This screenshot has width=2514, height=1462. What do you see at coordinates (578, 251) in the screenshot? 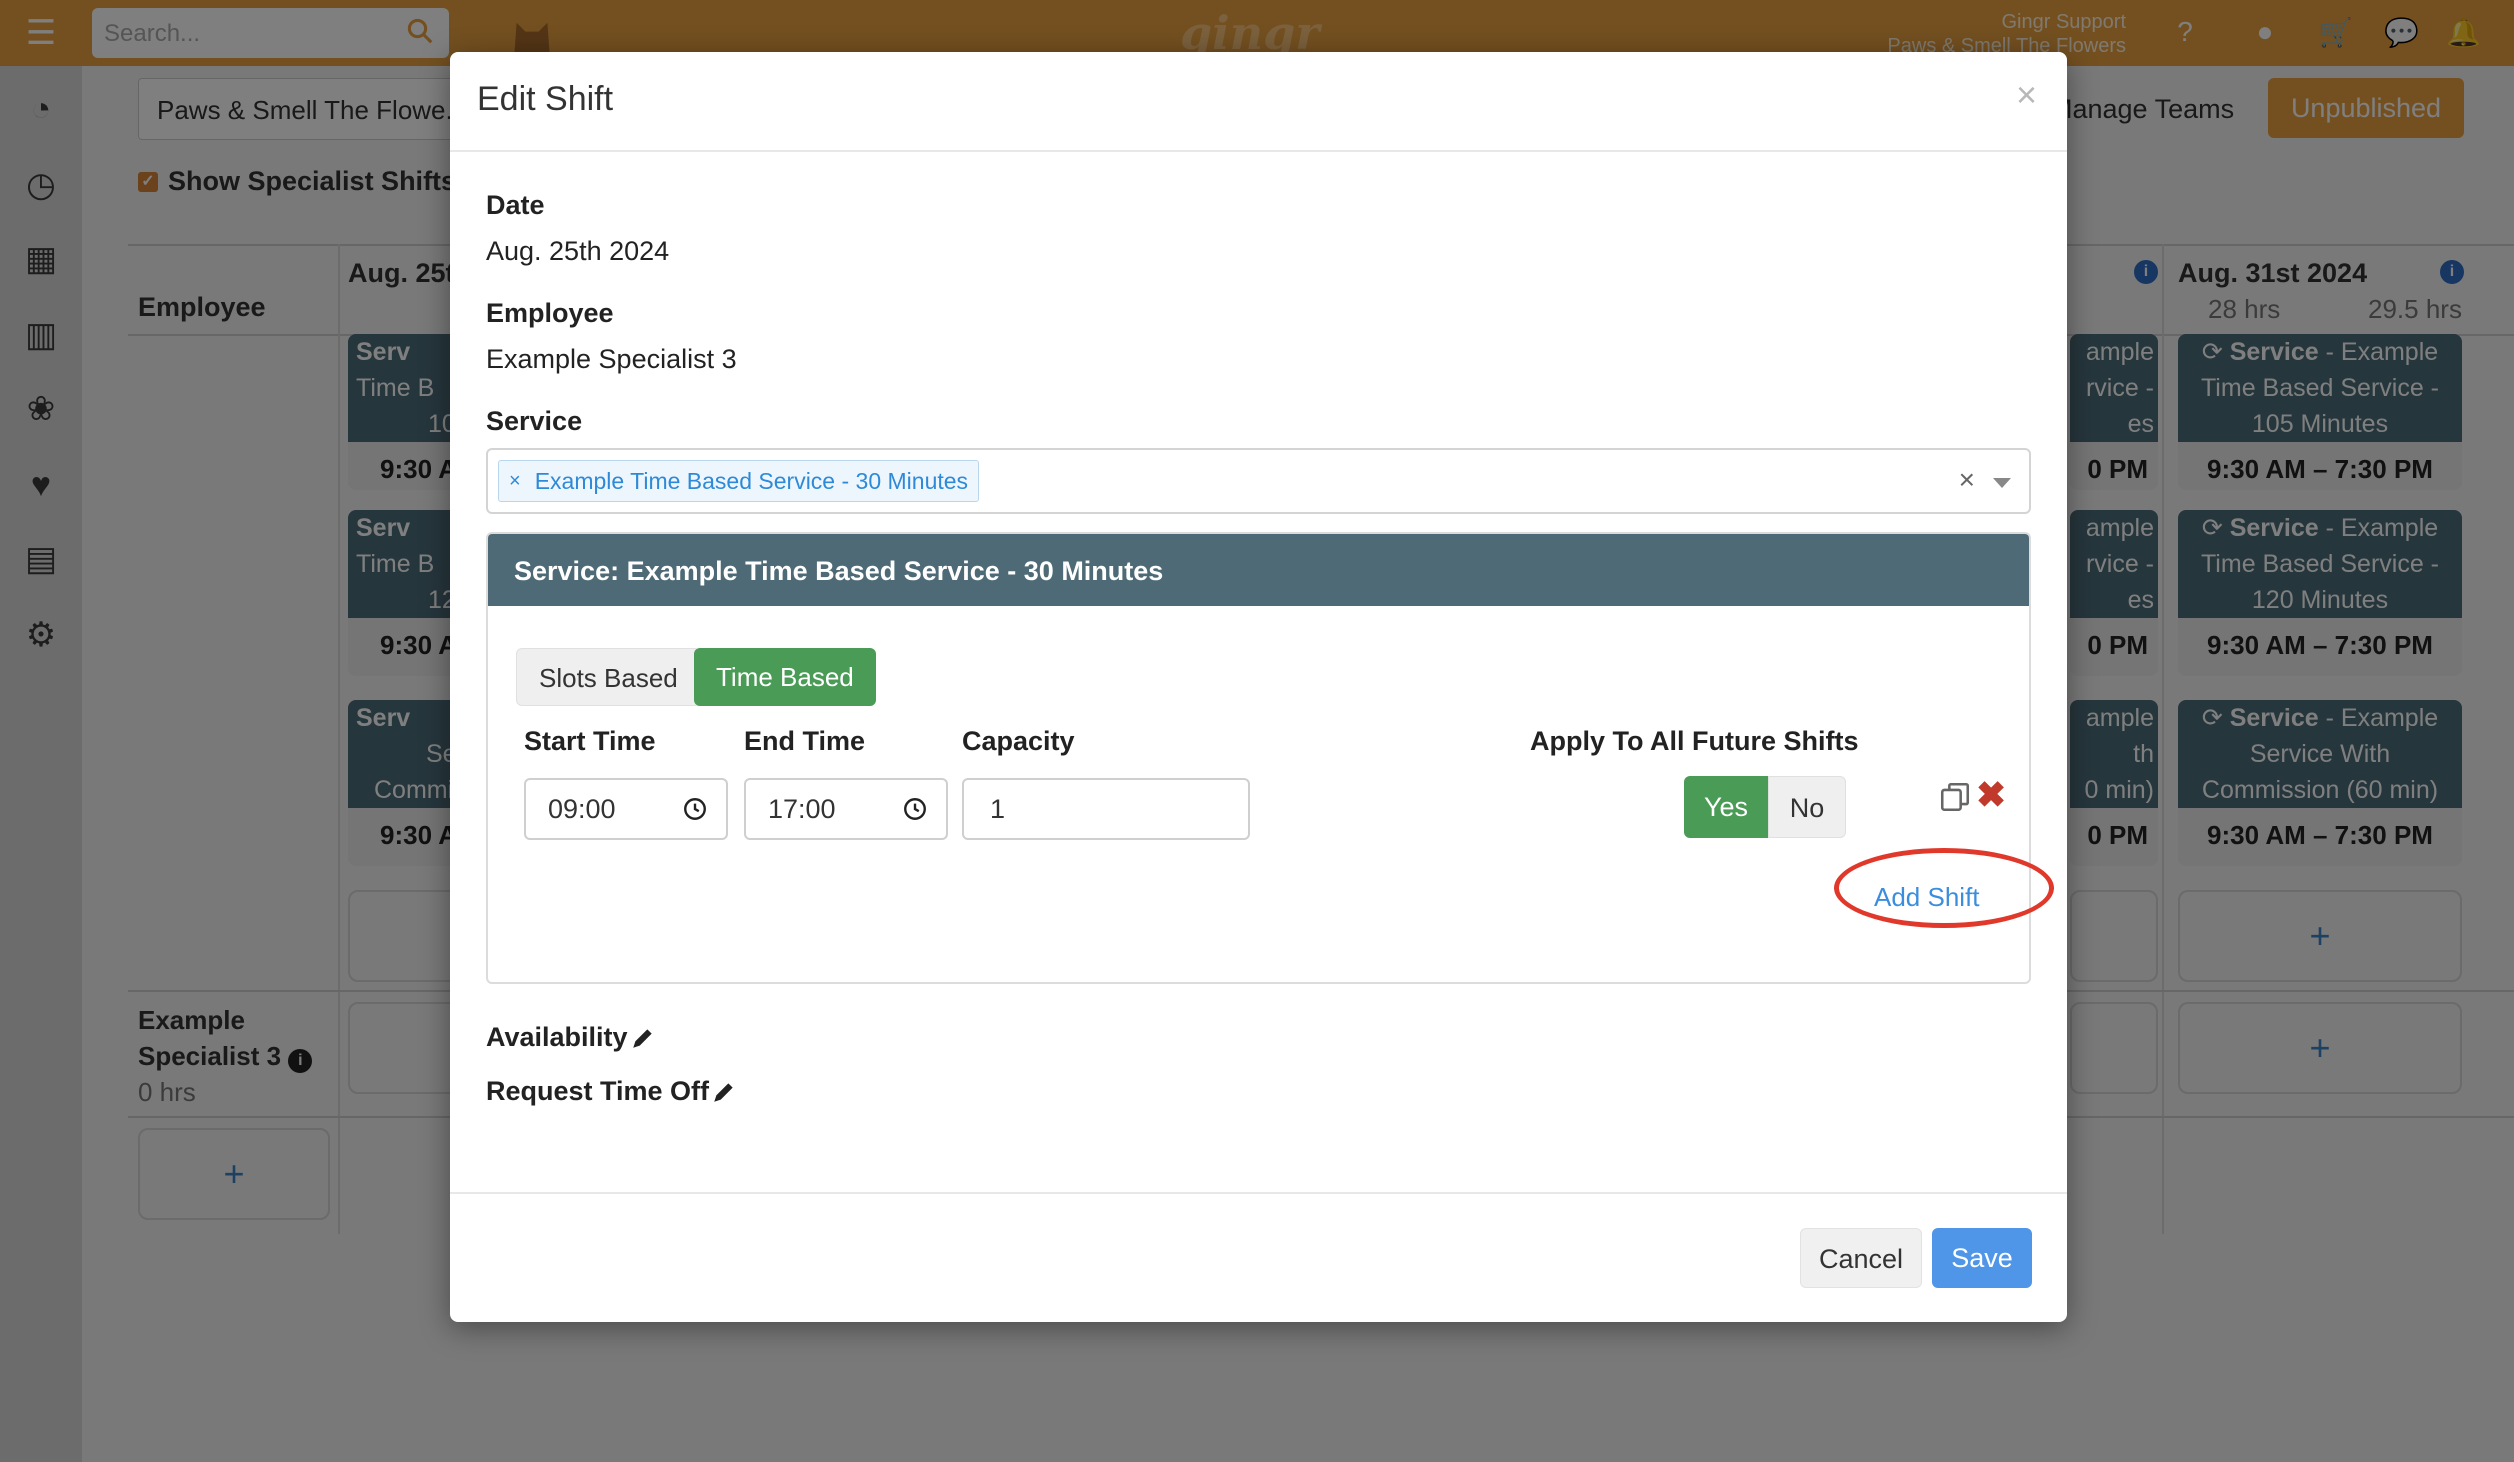
I see `date-value: Aug. 25th 2024` at bounding box center [578, 251].